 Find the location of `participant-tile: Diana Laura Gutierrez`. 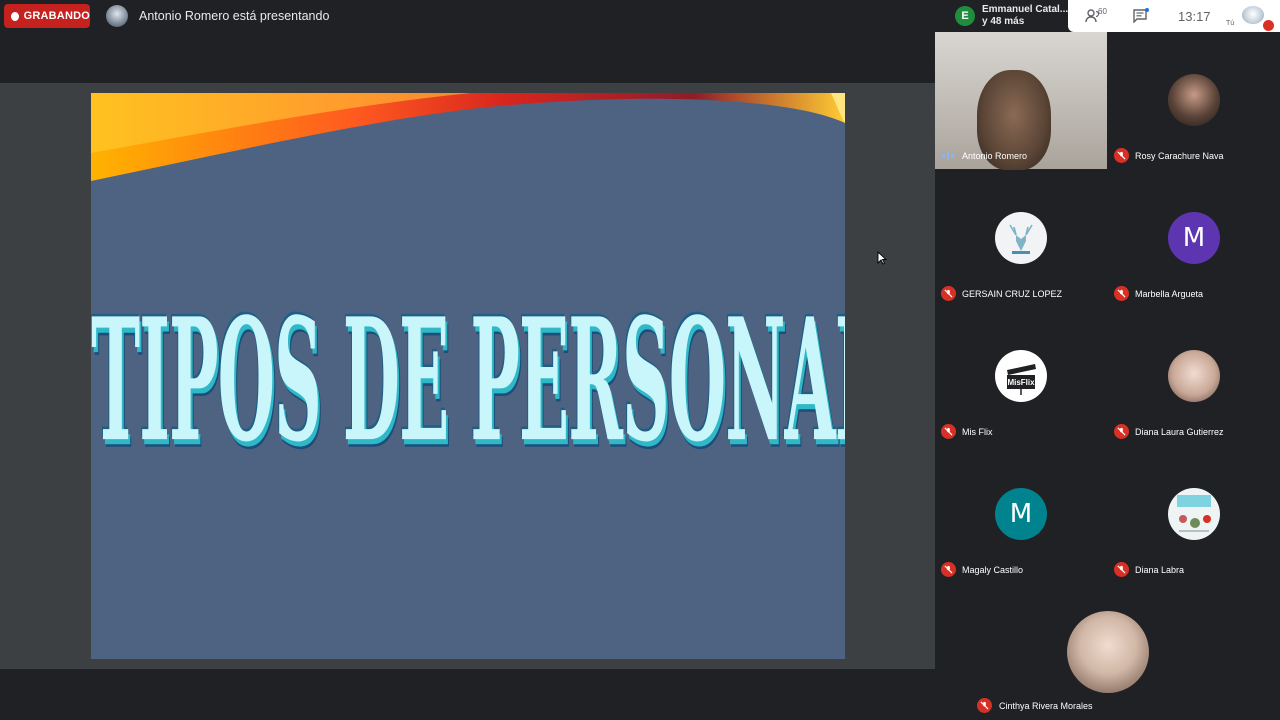

participant-tile: Diana Laura Gutierrez is located at coordinates (1194, 376).